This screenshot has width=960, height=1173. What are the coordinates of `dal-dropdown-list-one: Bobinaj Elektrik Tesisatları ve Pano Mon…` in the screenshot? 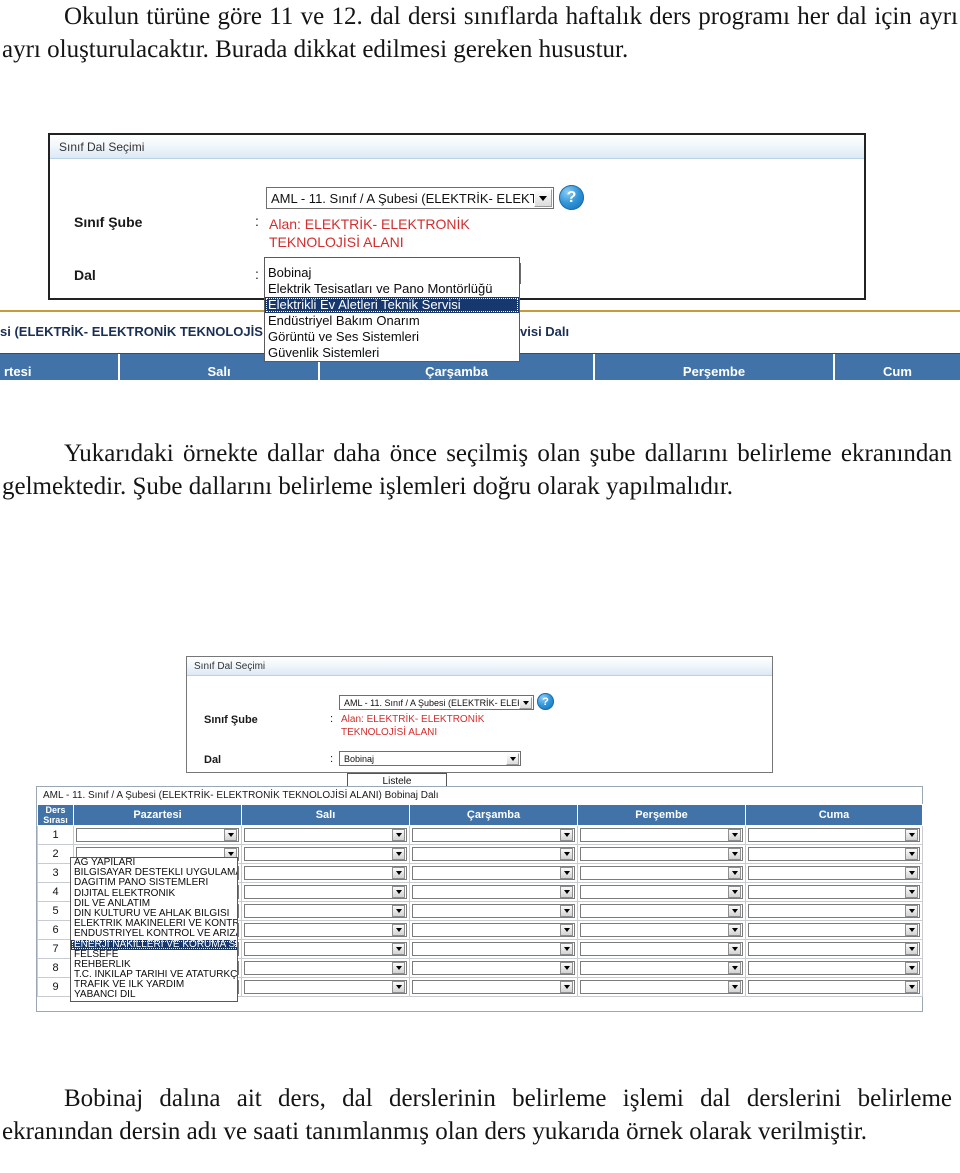 It's located at (392, 309).